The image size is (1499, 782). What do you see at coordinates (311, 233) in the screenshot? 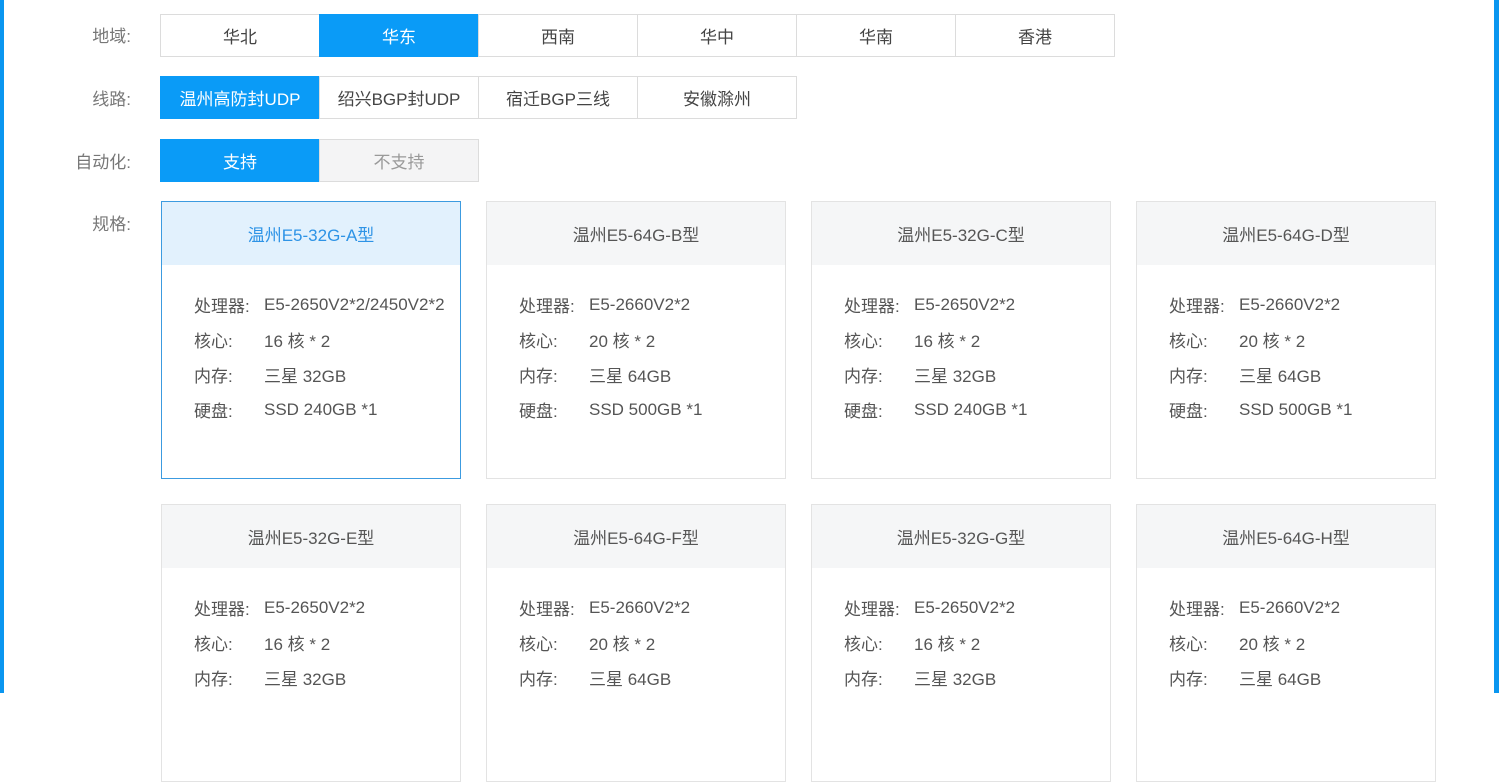
I see `card-title: 温州E5-32G-A型` at bounding box center [311, 233].